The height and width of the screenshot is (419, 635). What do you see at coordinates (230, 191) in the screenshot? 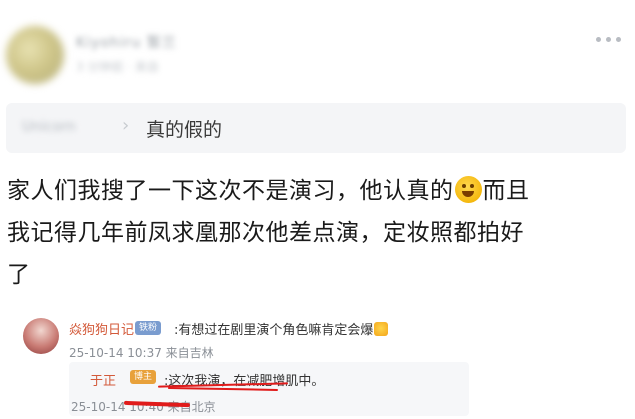
I see `post-text-line1: 家人们我搜了一下这次不是演习，他认真的` at bounding box center [230, 191].